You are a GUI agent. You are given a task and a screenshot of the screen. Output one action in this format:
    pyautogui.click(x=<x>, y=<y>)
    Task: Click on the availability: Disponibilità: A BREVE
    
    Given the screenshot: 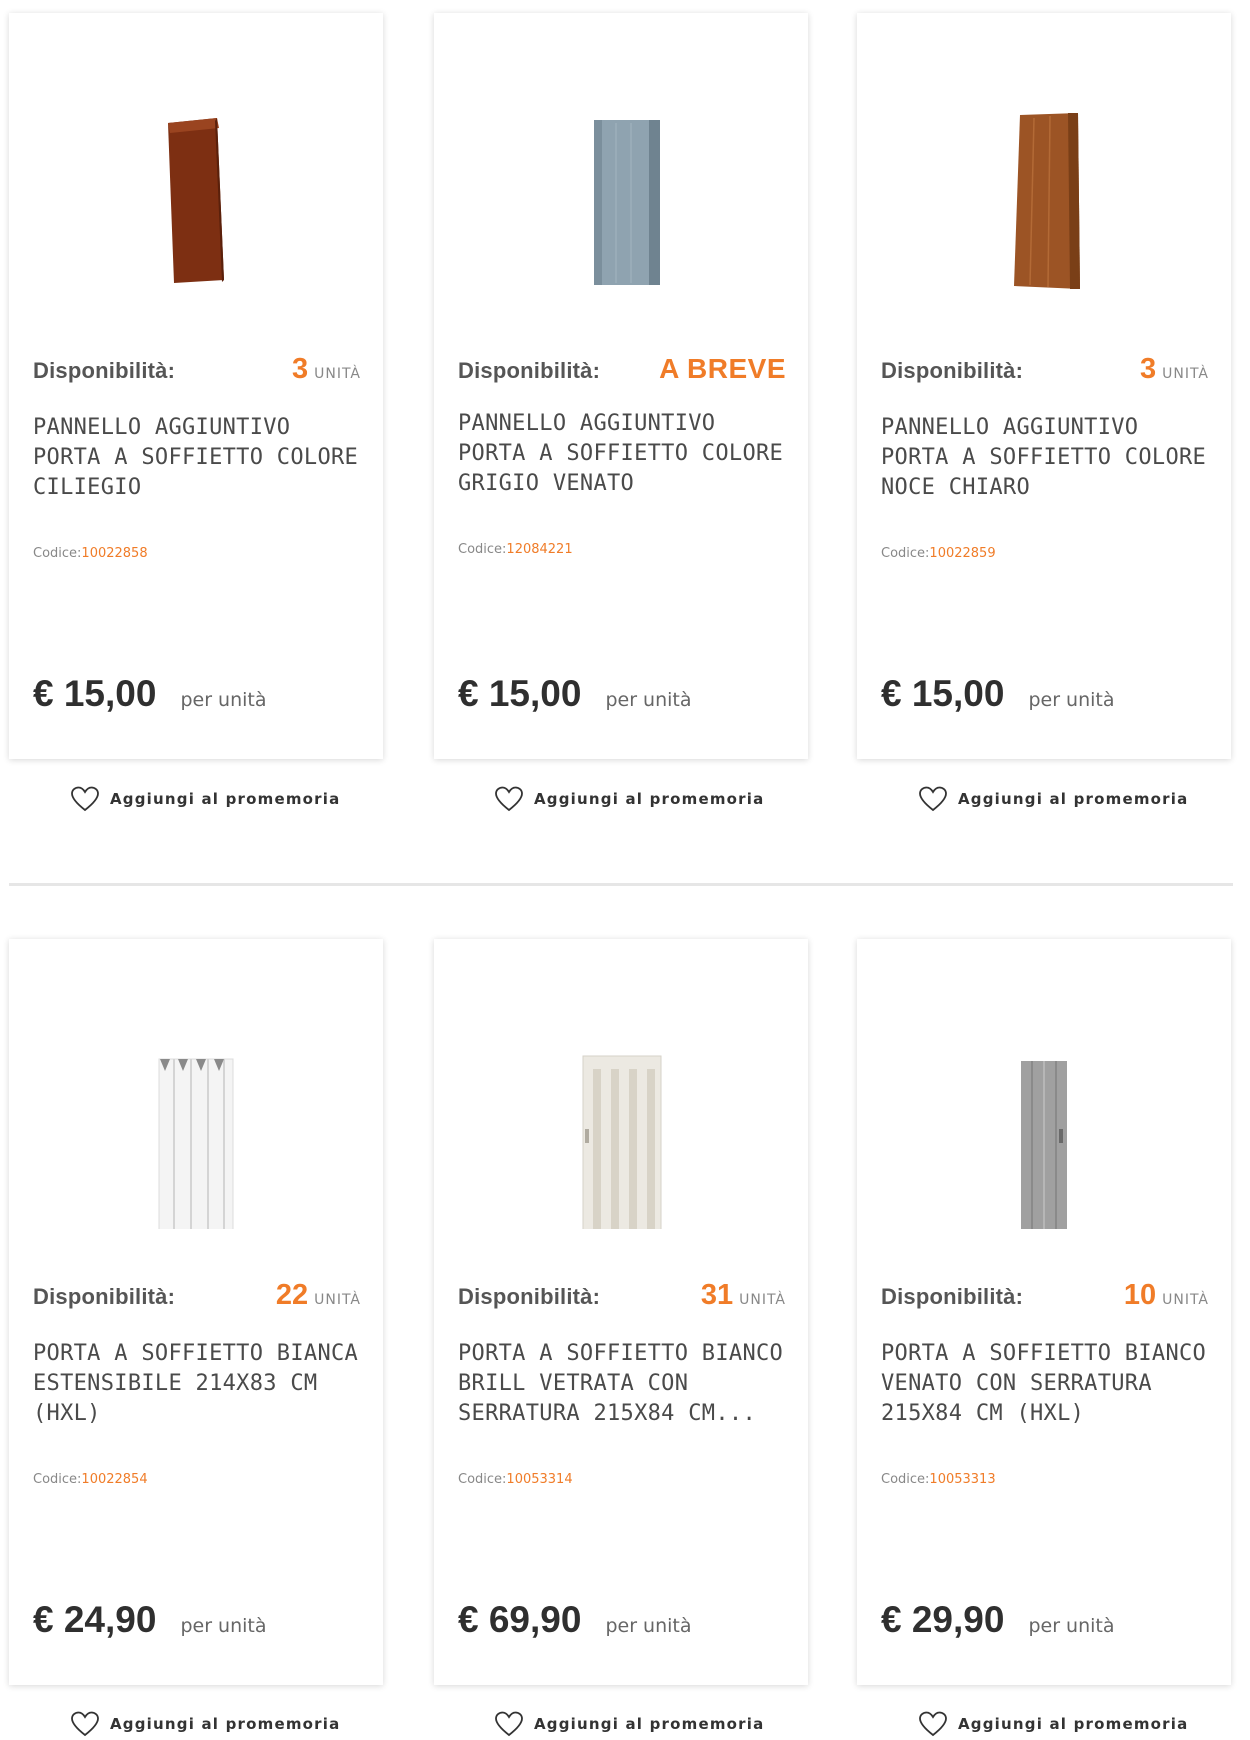 What is the action you would take?
    pyautogui.click(x=622, y=373)
    